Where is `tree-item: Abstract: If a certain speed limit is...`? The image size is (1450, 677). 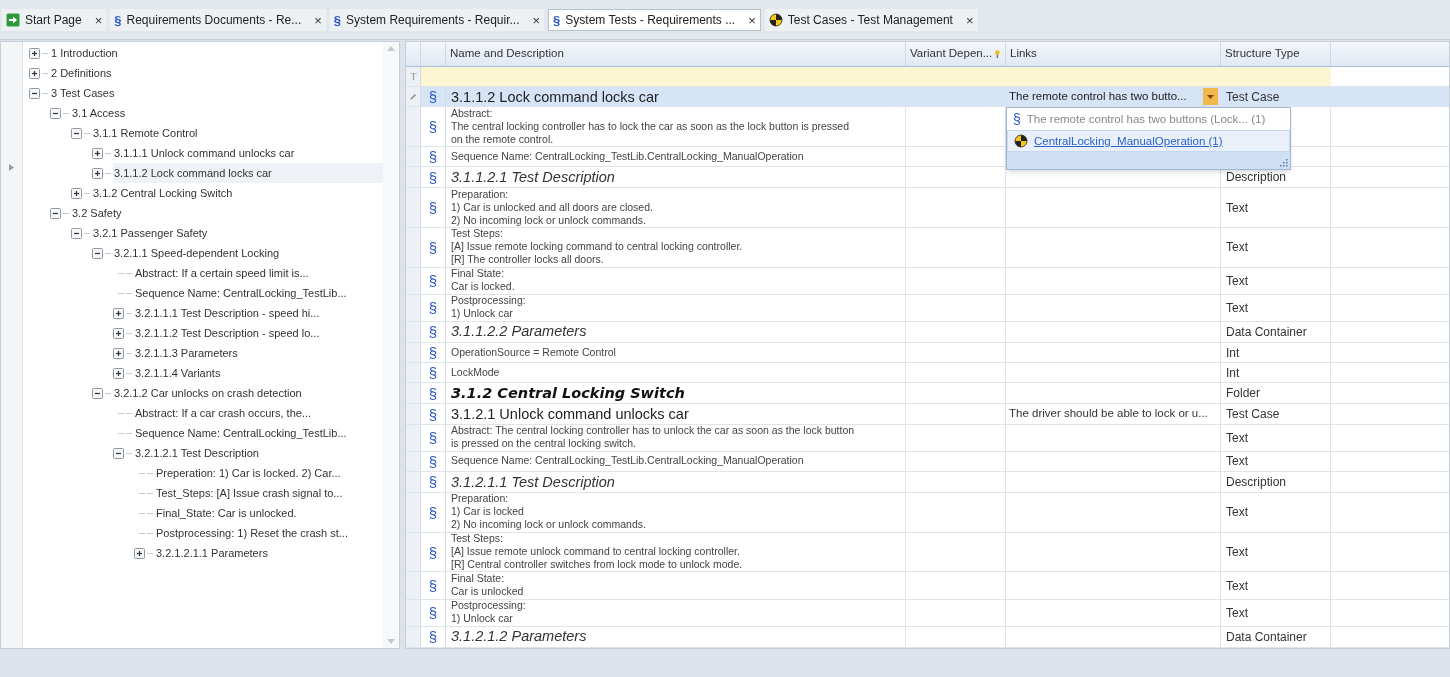
tree-item: Abstract: If a certain speed limit is... is located at coordinates (225, 273).